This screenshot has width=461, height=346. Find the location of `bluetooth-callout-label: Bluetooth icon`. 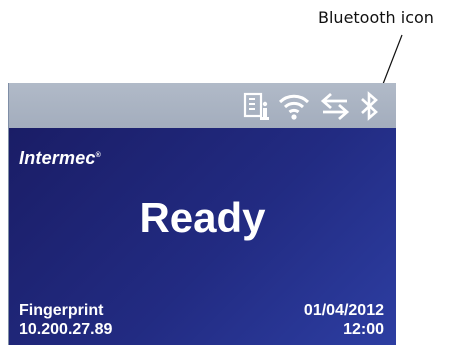

bluetooth-callout-label: Bluetooth icon is located at coordinates (376, 17).